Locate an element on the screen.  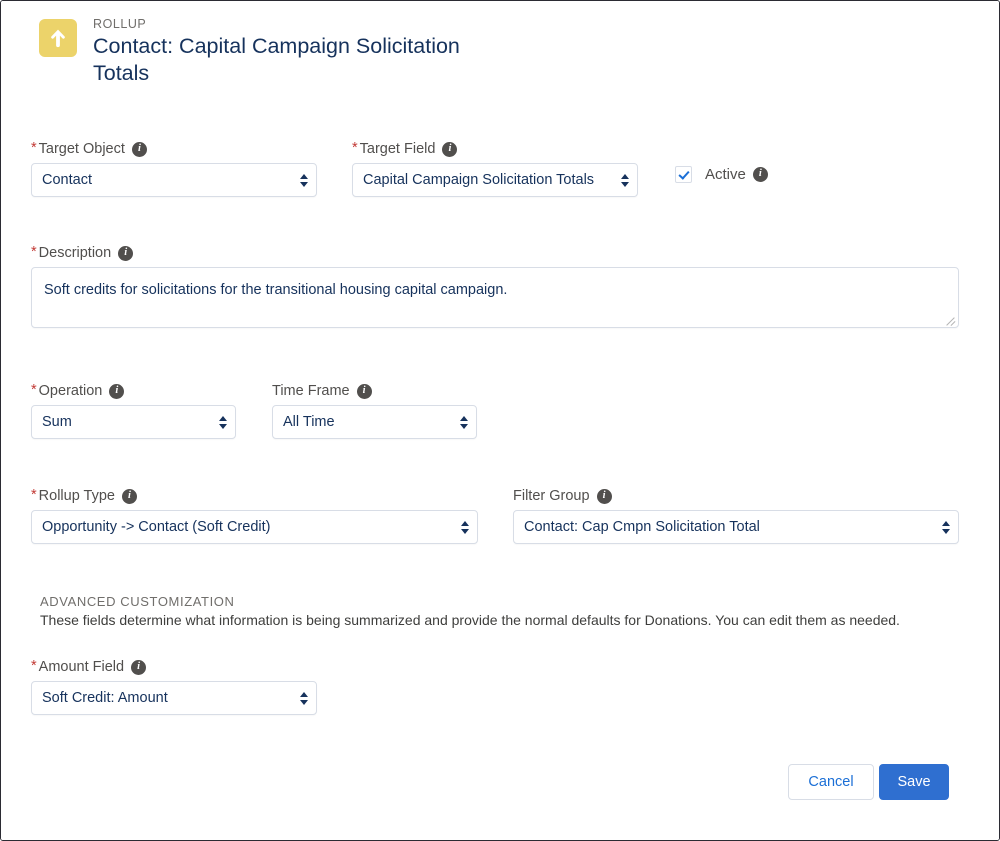
label-text: Amount Field is located at coordinates (81, 667).